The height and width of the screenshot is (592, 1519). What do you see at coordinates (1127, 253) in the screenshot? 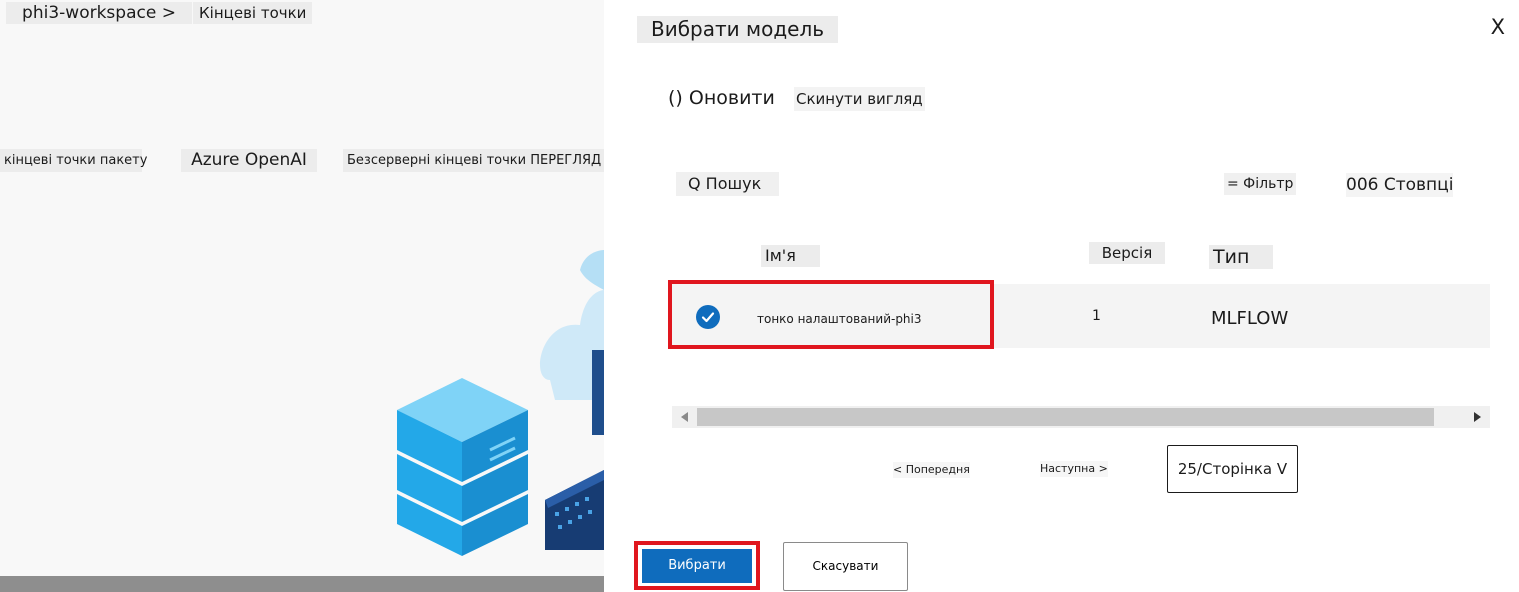
I see `column-header-version: Версія` at bounding box center [1127, 253].